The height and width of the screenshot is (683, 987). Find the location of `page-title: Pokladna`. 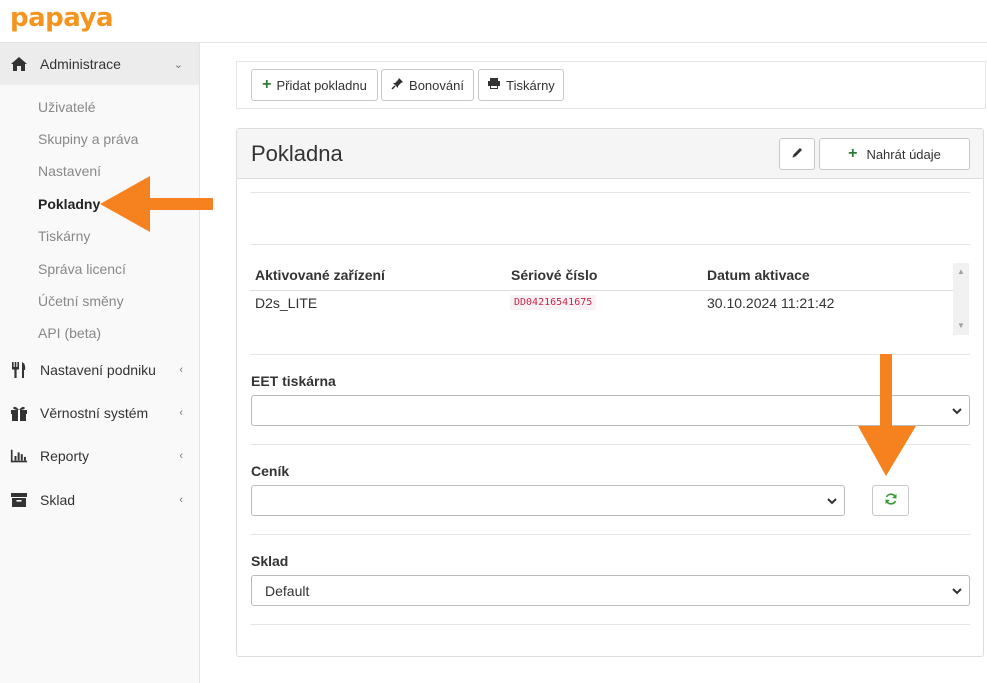

page-title: Pokladna is located at coordinates (297, 153).